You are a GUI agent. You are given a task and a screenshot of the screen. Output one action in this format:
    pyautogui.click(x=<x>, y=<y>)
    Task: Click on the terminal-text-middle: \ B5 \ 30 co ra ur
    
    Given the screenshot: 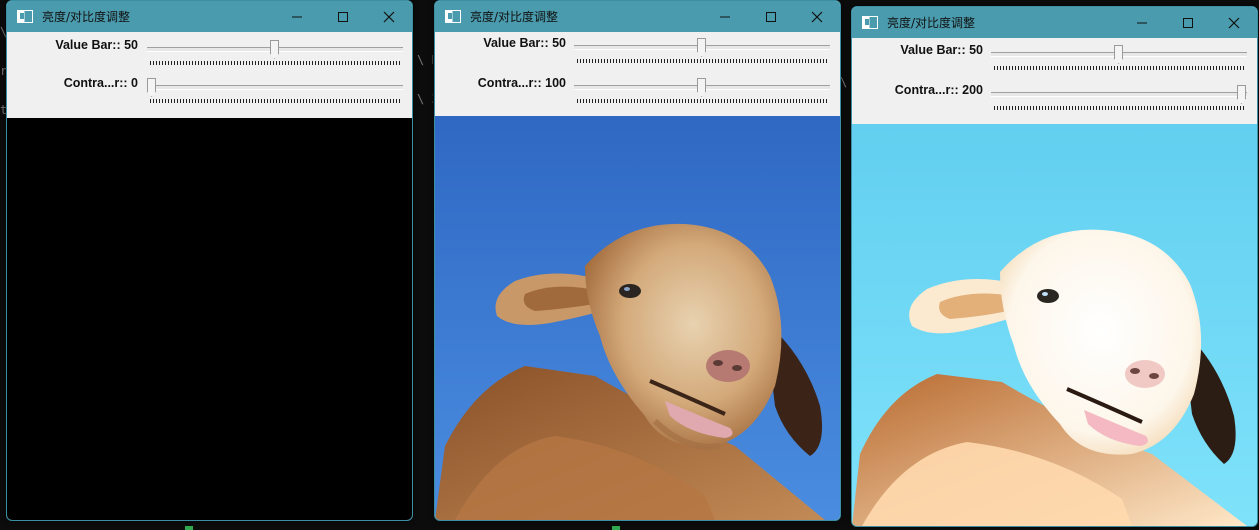 What is the action you would take?
    pyautogui.click(x=425, y=78)
    